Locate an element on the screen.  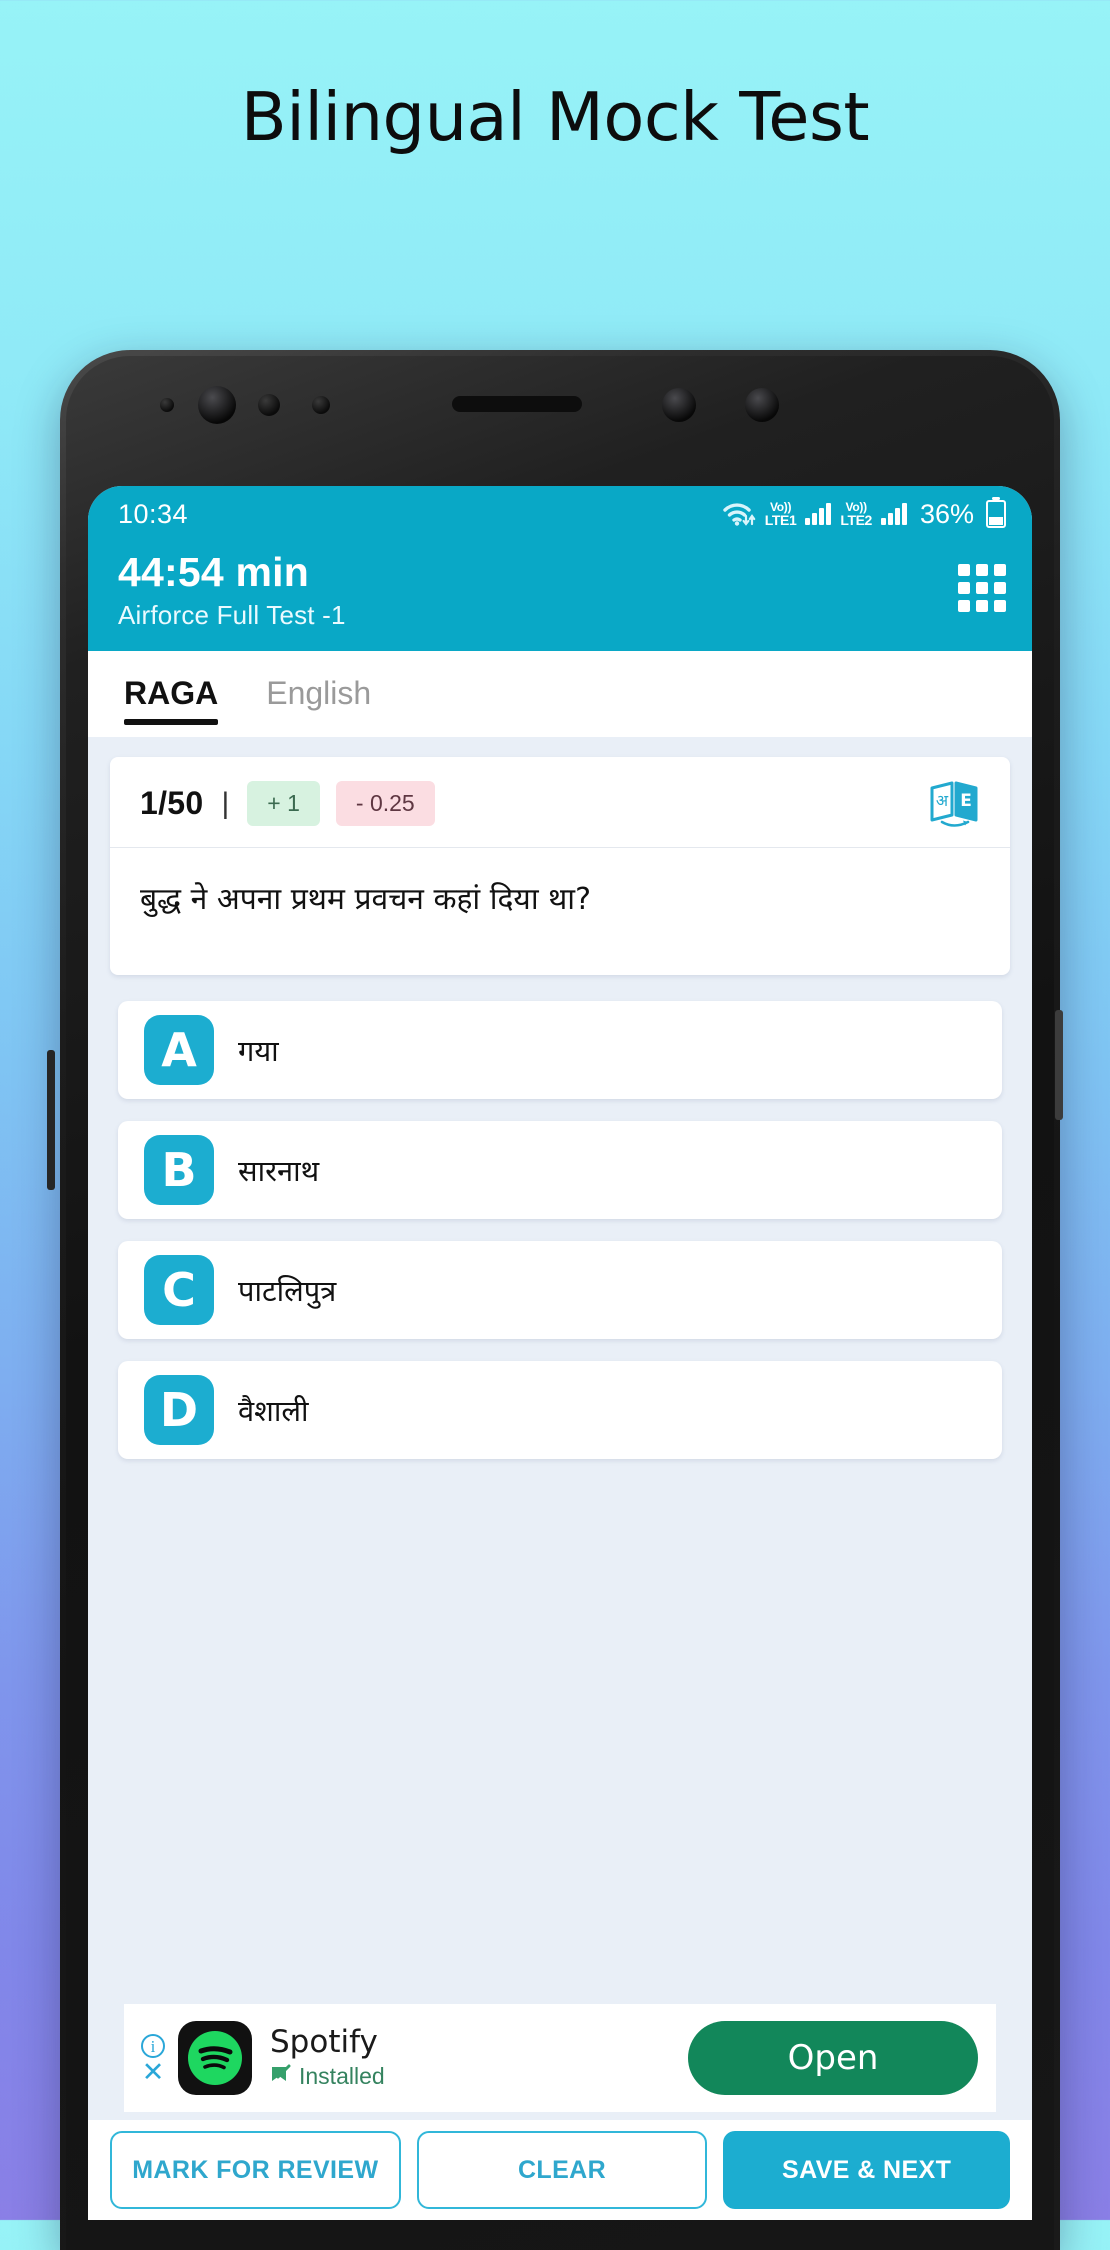
option-a: A गया is located at coordinates (560, 1050).